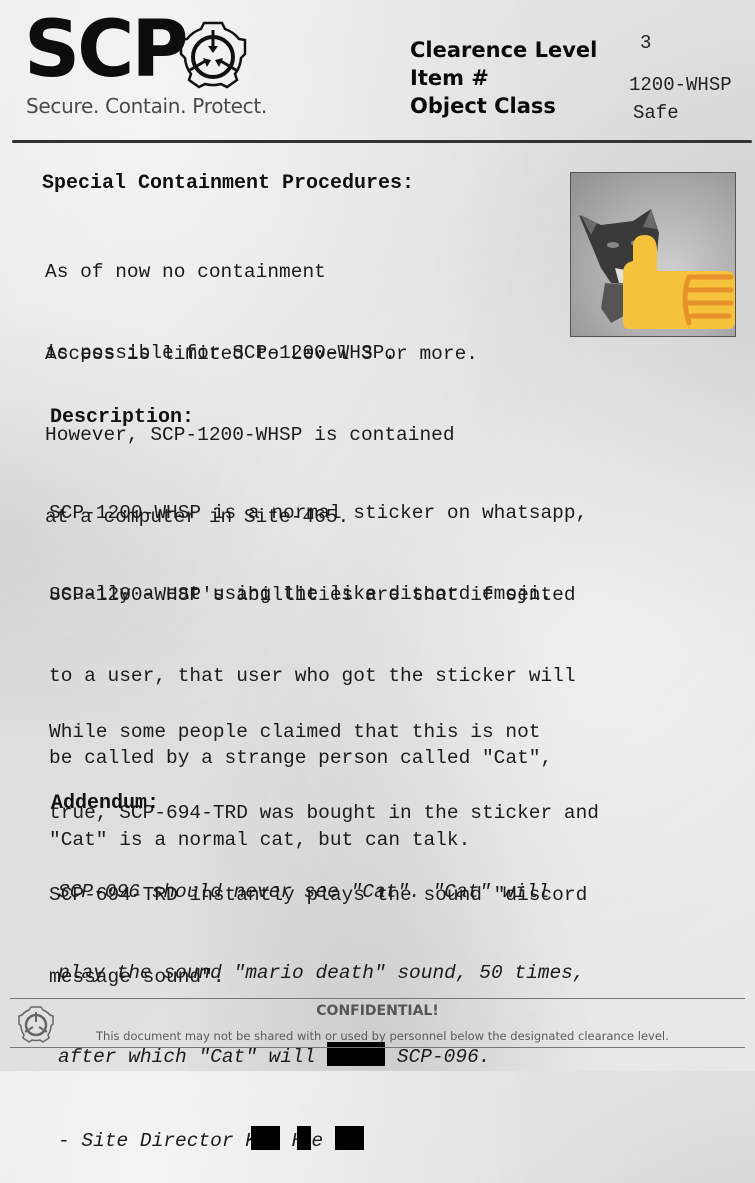  I want to click on object-class-value: Safe, so click(656, 113).